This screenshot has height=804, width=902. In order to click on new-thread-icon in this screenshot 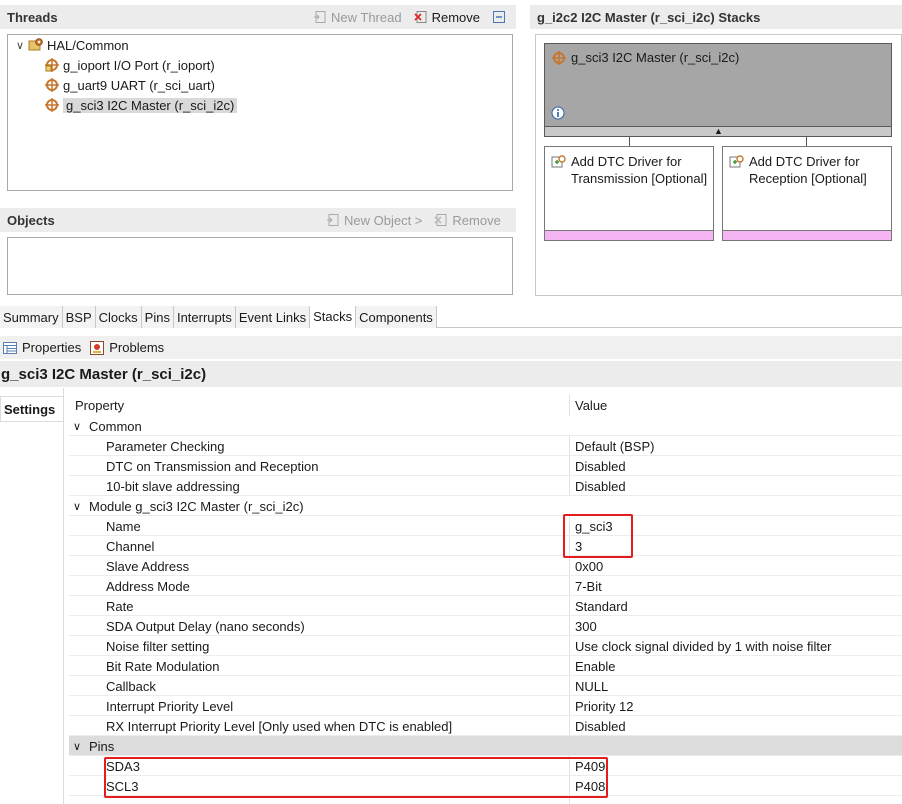, I will do `click(320, 17)`.